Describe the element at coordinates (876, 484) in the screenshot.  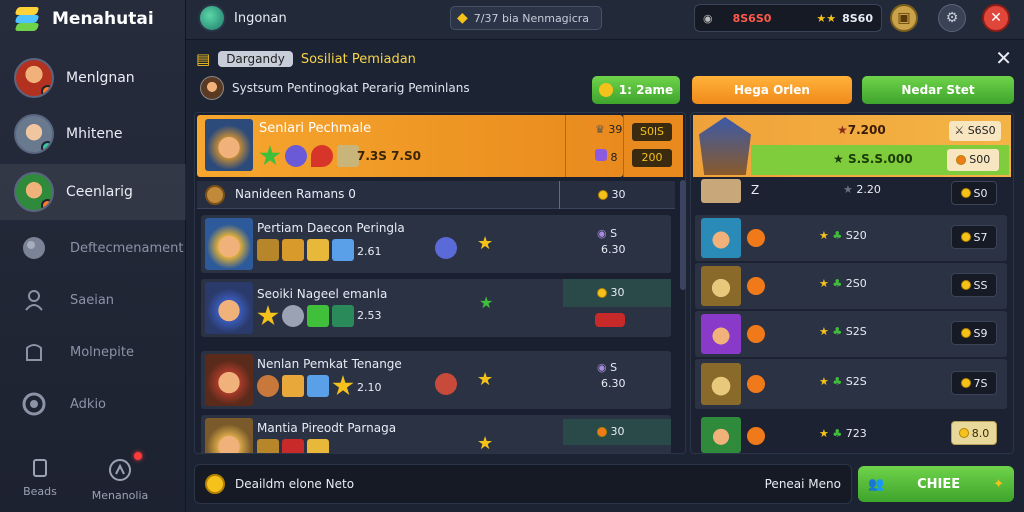
I see `users-icon: 👥` at that location.